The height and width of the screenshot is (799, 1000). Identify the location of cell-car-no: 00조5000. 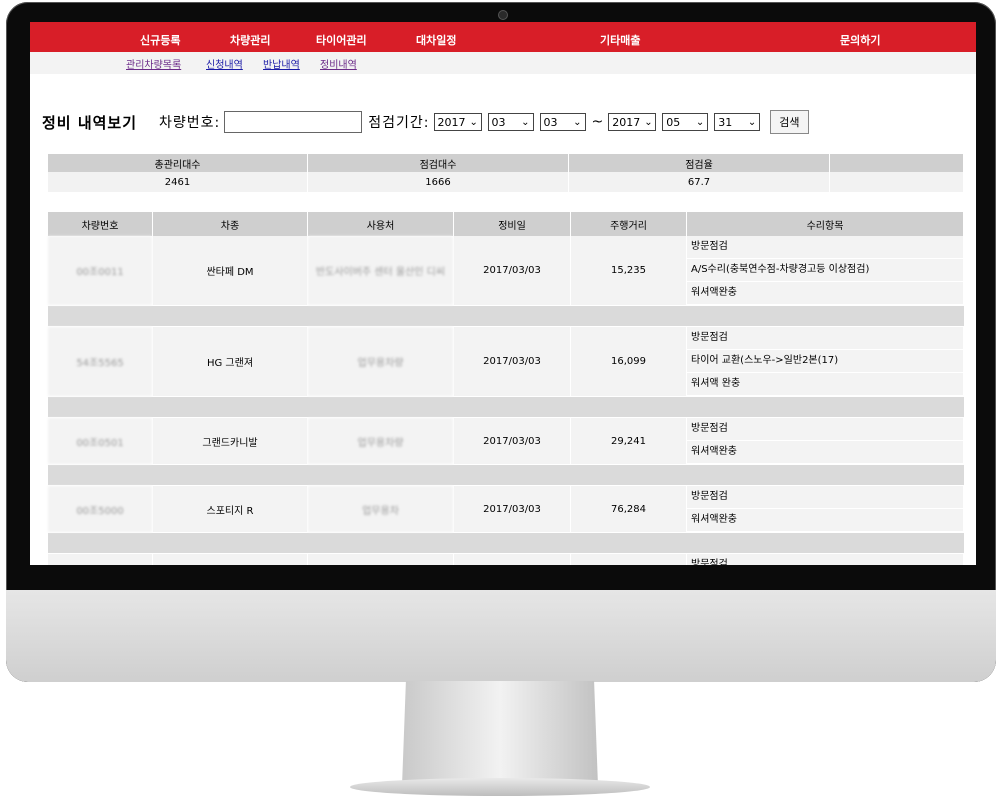
(100, 509).